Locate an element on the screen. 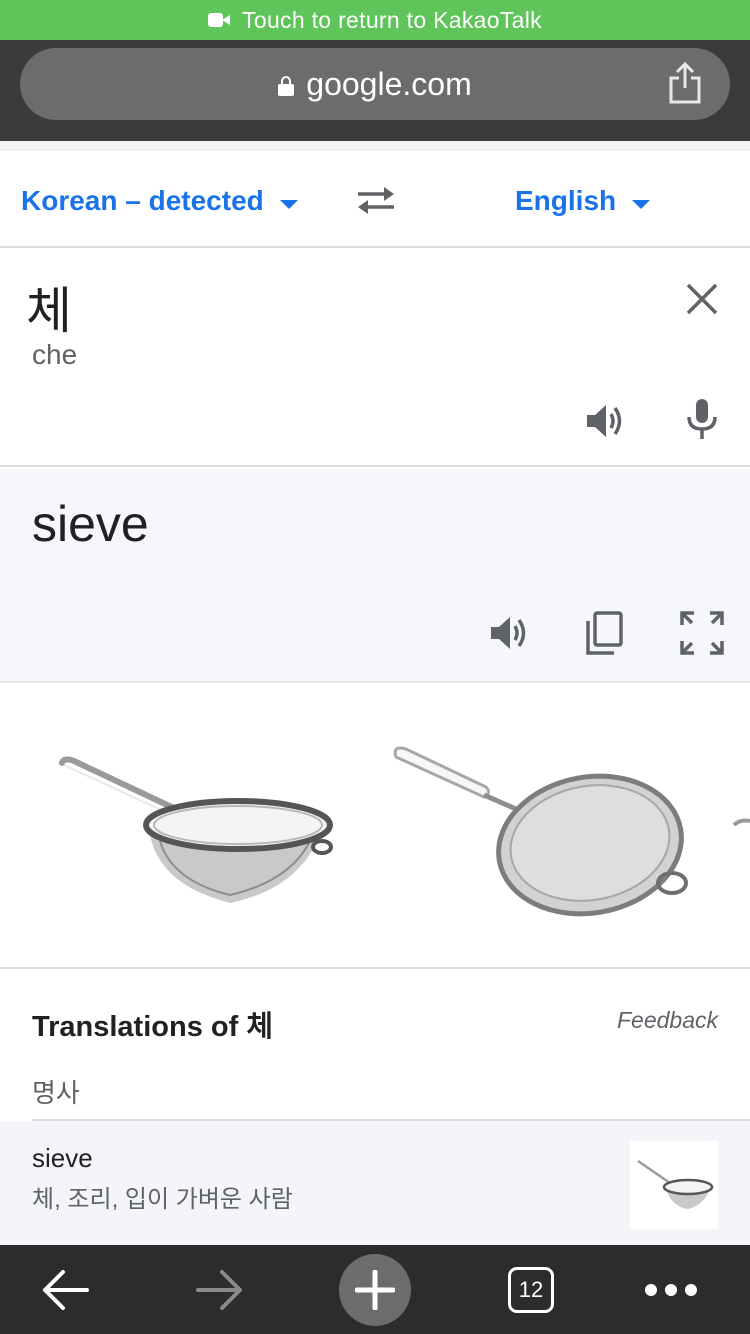 This screenshot has height=1334, width=750. language-selector-bar: Korean – detected English is located at coordinates (375, 199).